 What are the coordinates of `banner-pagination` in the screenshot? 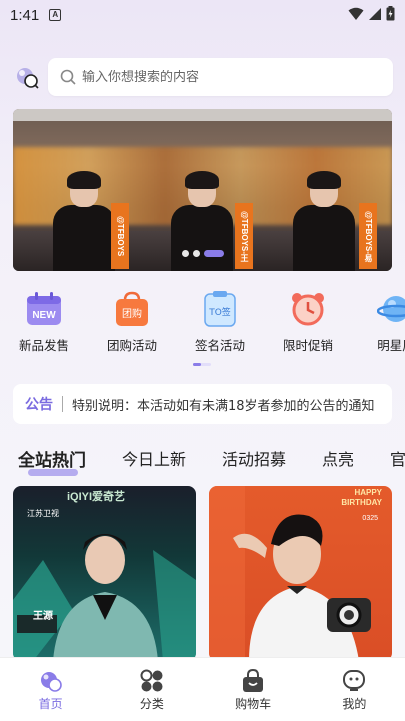 It's located at (202, 253).